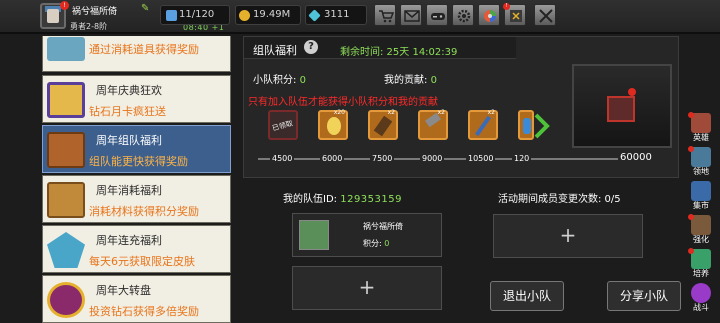 Image resolution: width=720 pixels, height=323 pixels. I want to click on event-title: 周年连充福利, so click(129, 240).